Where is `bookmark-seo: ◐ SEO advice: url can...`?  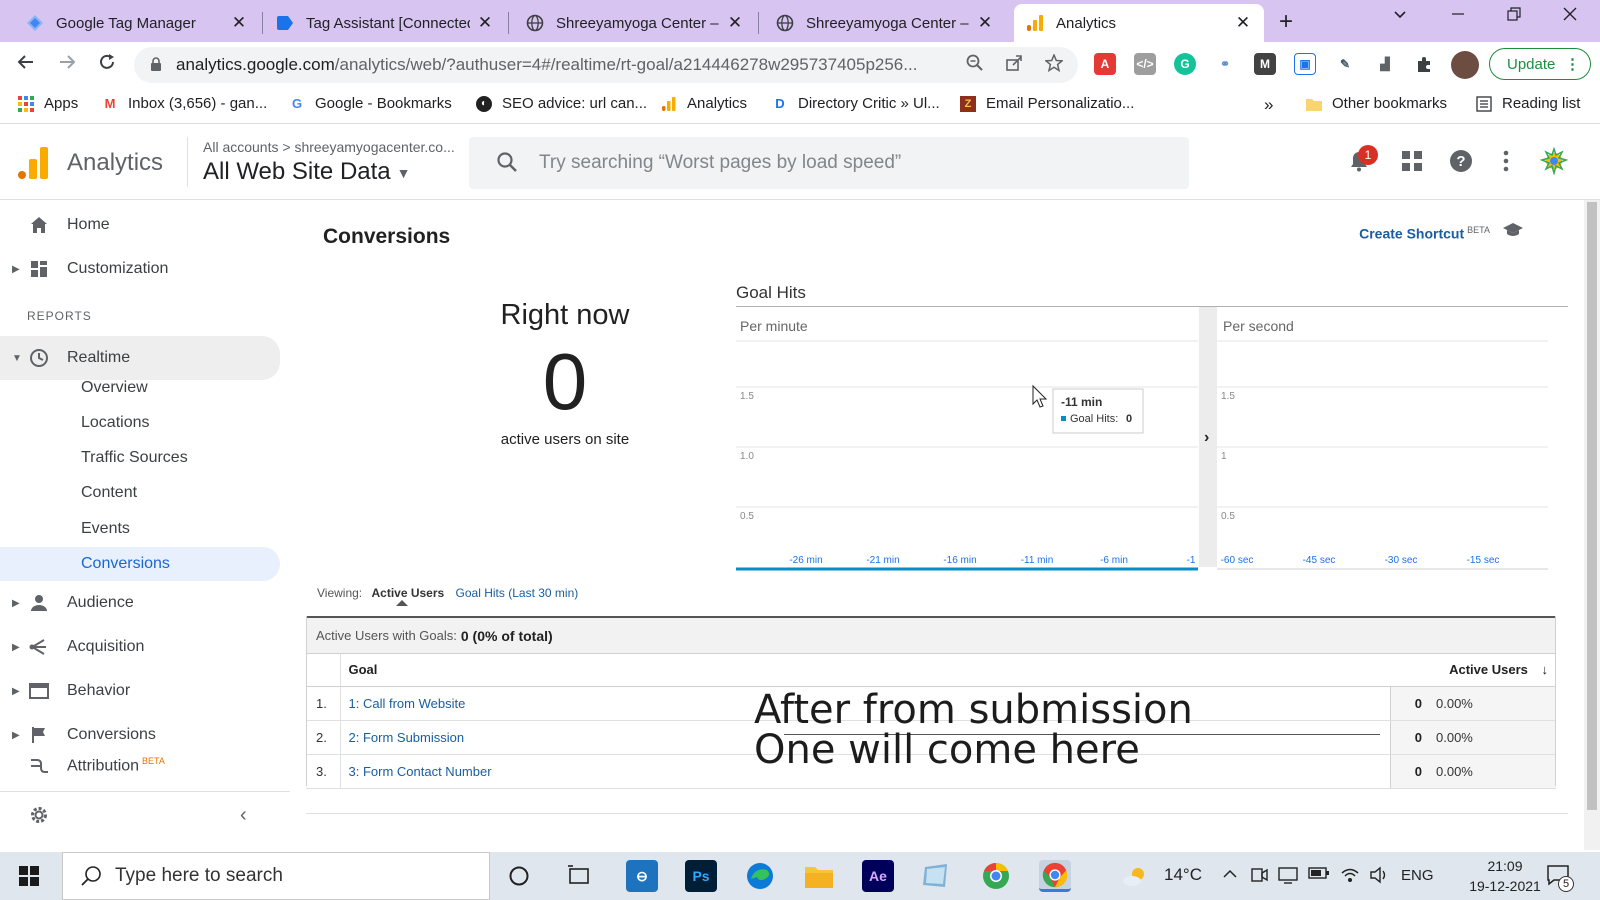
bookmark-seo: ◐ SEO advice: url can... is located at coordinates (561, 103).